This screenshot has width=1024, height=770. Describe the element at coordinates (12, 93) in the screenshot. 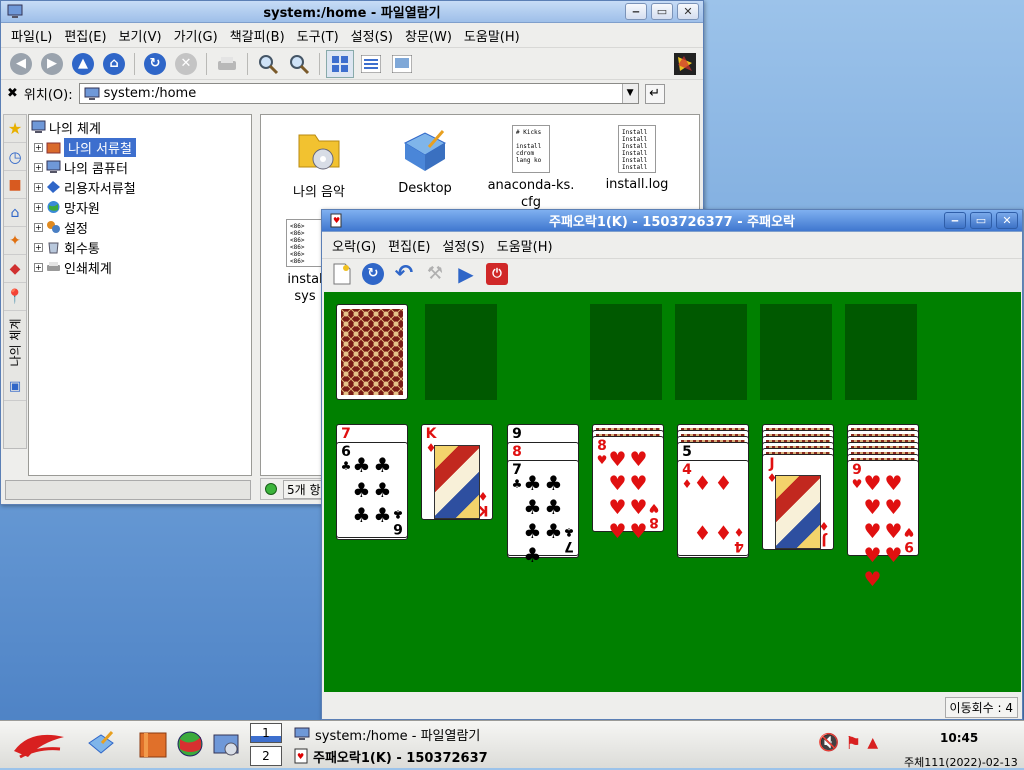

I see `clear-location-icon: ✖` at that location.